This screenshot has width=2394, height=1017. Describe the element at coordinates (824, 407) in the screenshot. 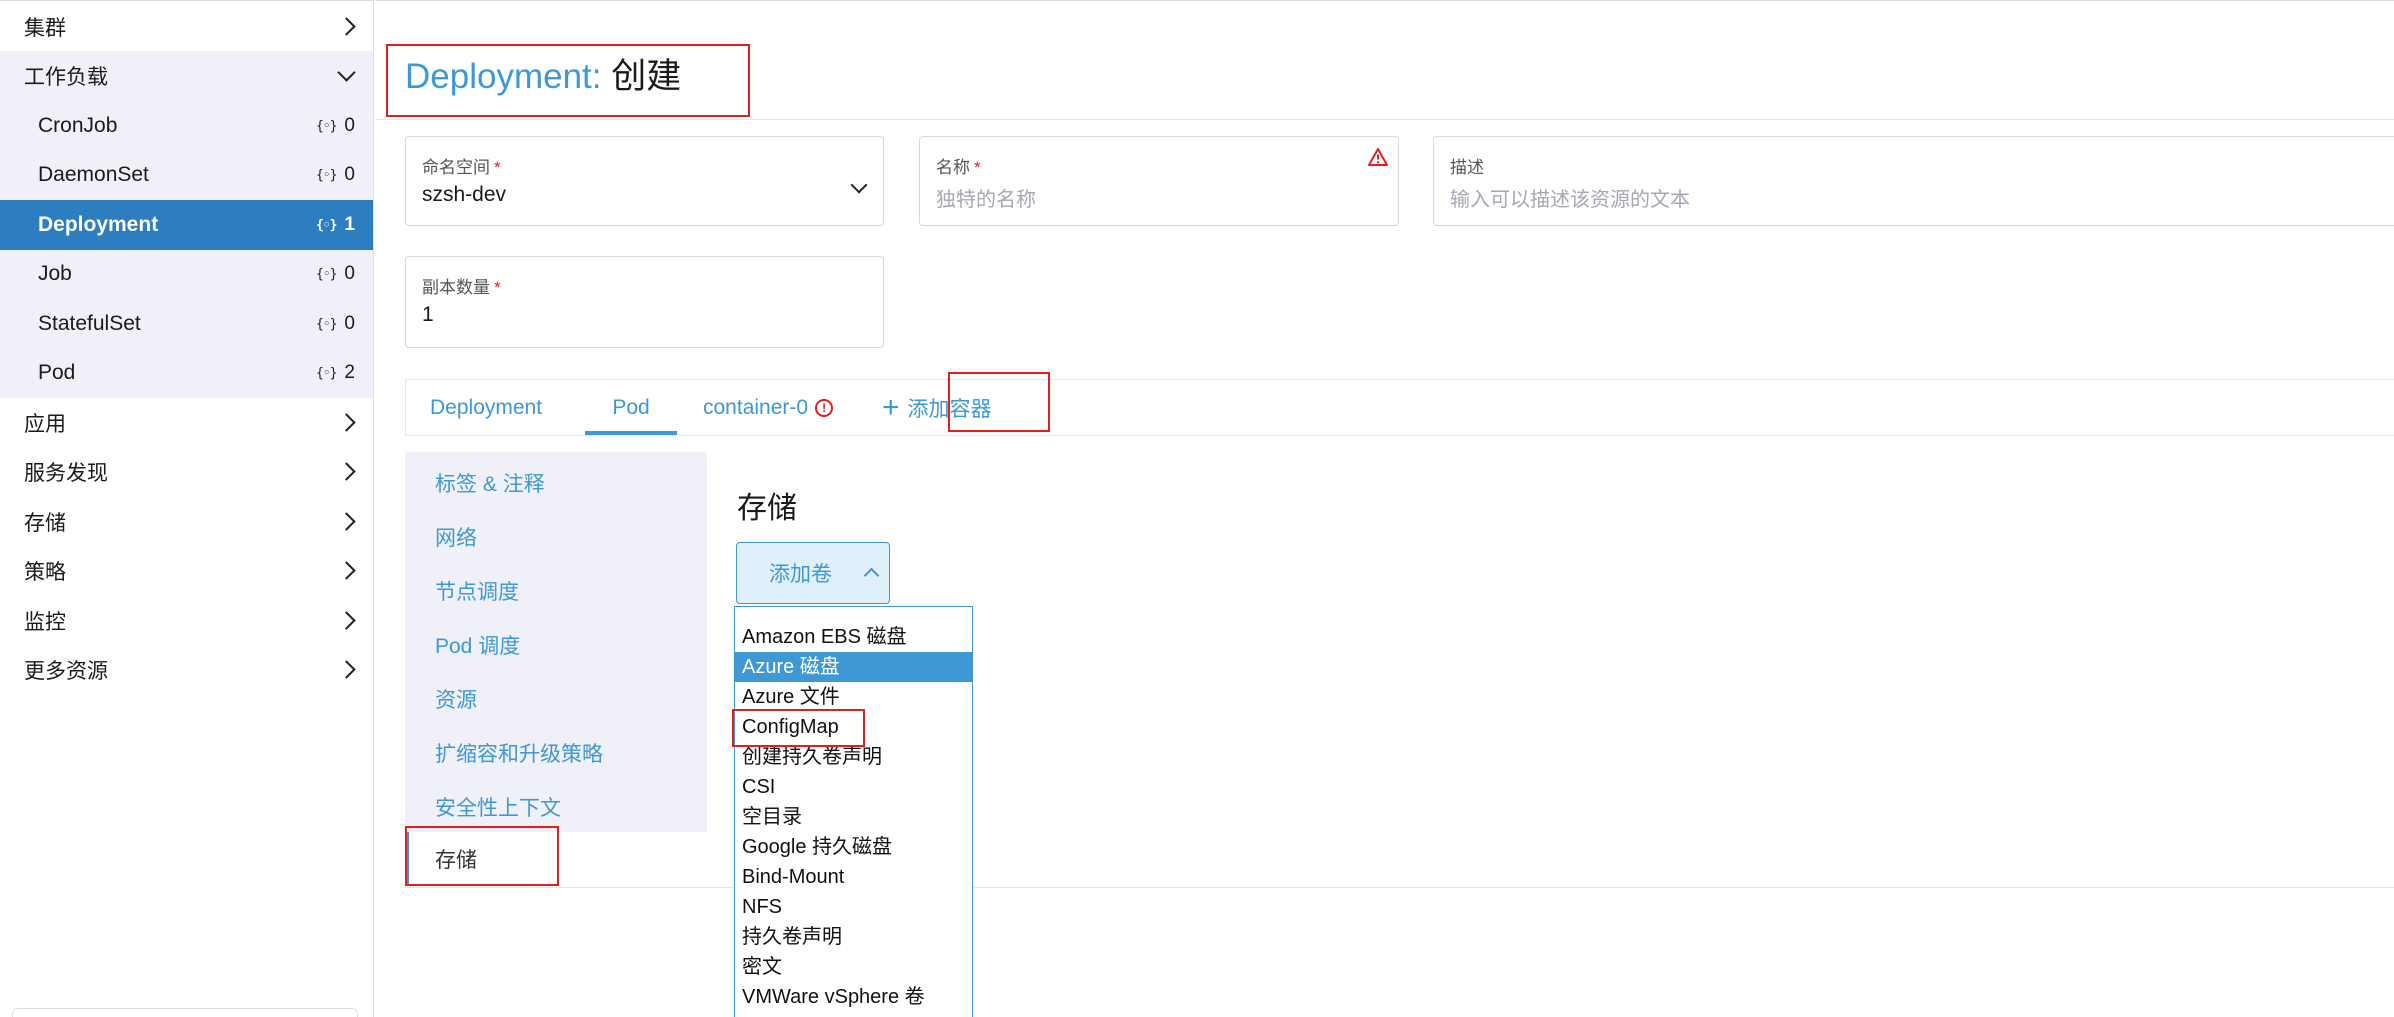

I see `error-icon: !` at that location.